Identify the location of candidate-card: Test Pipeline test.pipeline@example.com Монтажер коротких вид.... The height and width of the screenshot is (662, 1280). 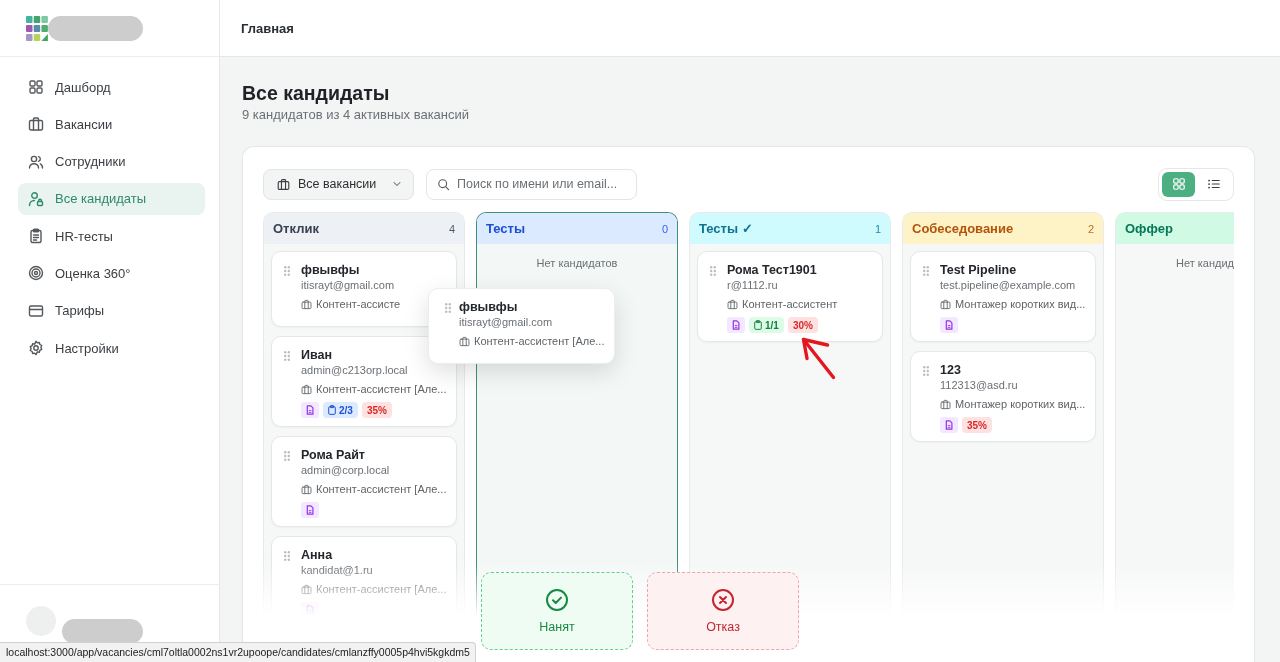
(1003, 296).